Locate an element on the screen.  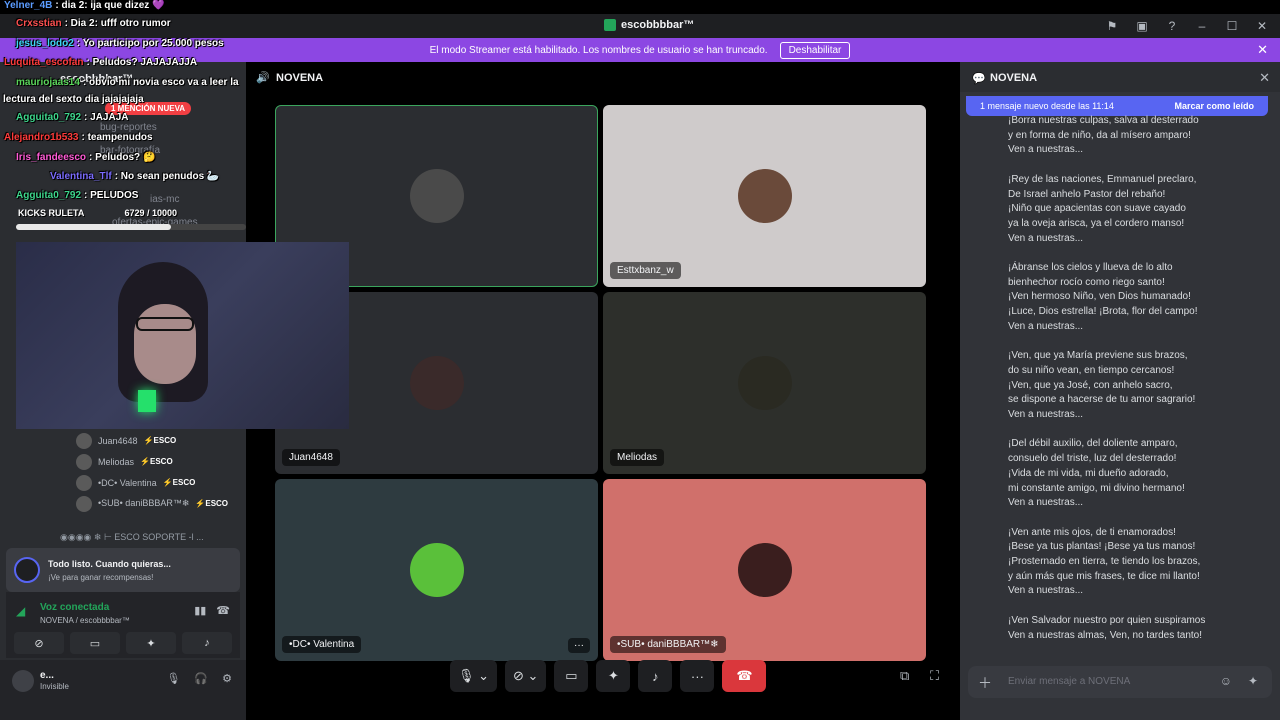
maximize-icon: ☐ is located at coordinates (1232, 26).